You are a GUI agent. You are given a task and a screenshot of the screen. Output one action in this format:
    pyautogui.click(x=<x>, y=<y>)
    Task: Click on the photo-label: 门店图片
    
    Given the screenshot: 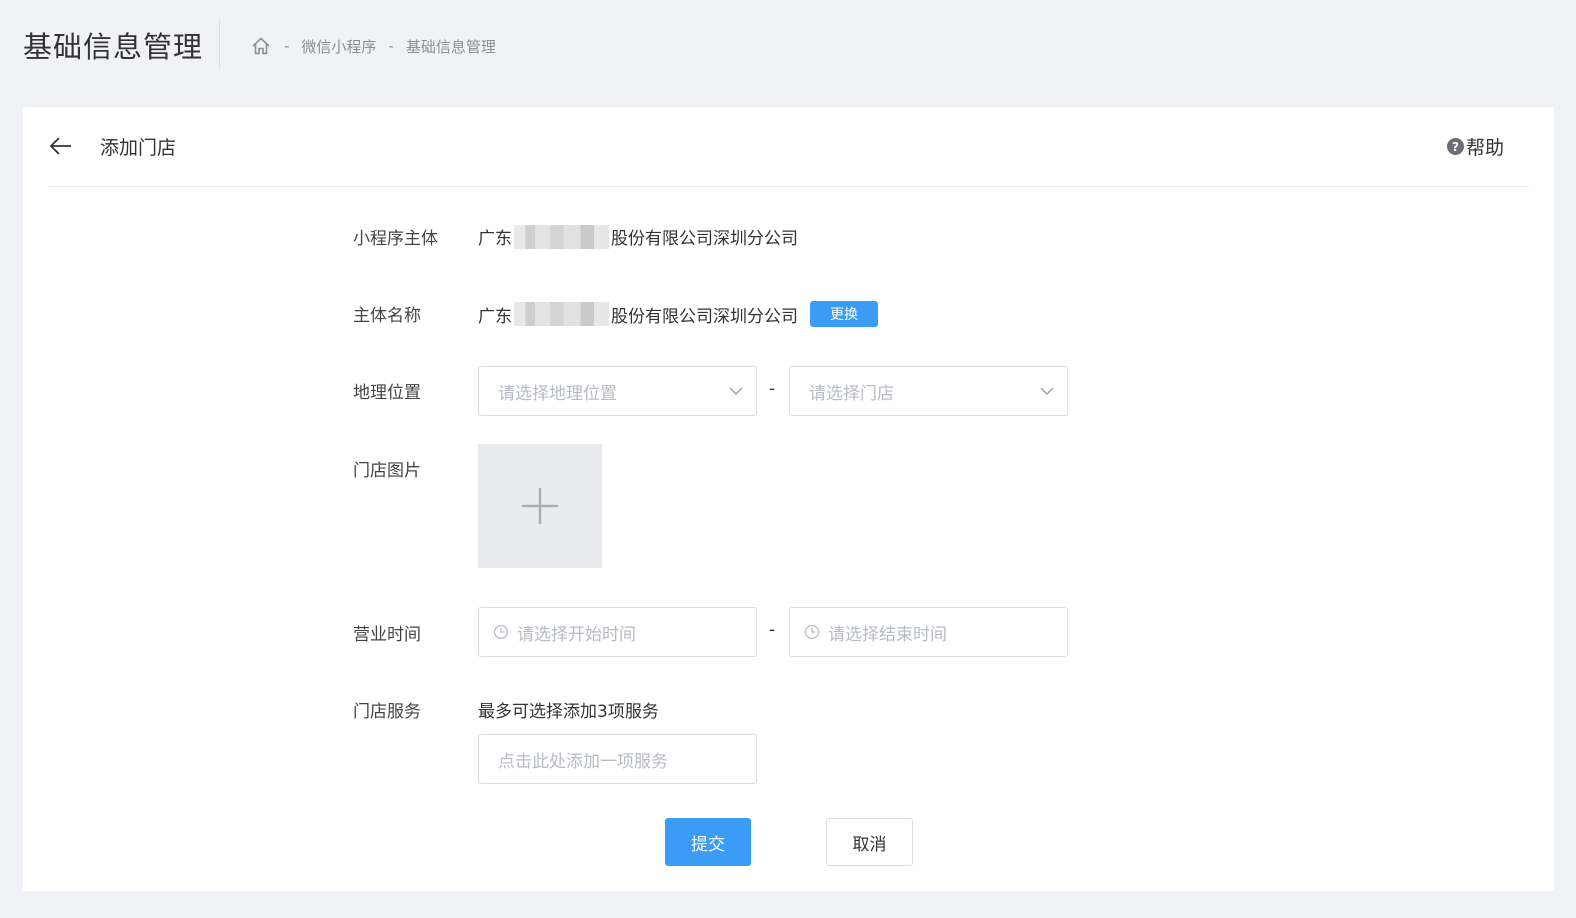 What is the action you would take?
    pyautogui.click(x=387, y=471)
    